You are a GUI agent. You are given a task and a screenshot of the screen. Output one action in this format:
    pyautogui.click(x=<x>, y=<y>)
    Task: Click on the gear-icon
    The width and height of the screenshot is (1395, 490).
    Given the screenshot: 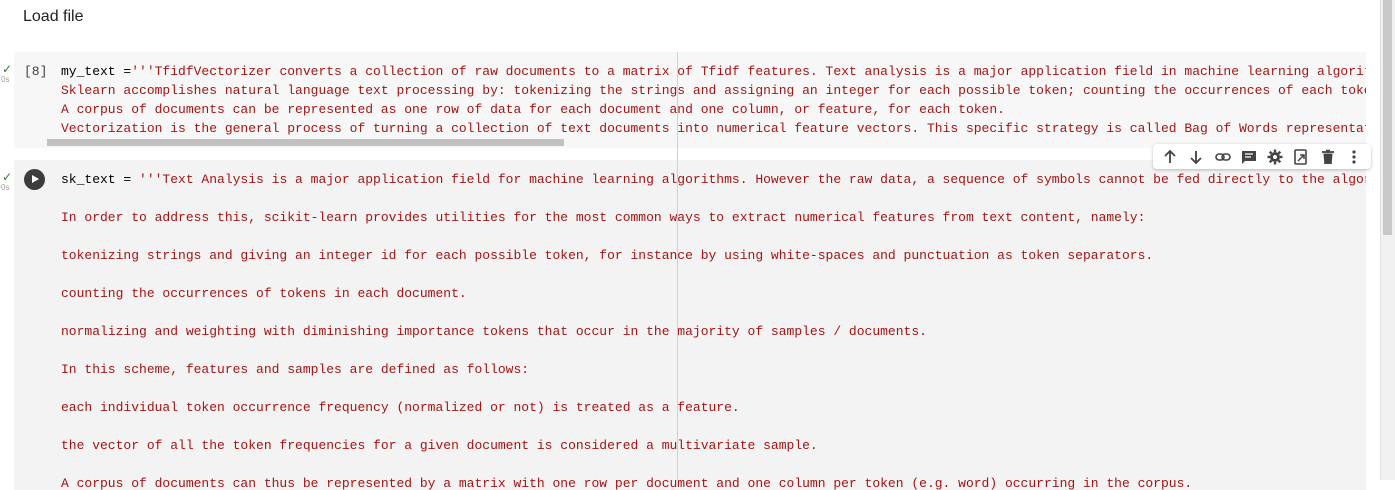 What is the action you would take?
    pyautogui.click(x=1275, y=156)
    